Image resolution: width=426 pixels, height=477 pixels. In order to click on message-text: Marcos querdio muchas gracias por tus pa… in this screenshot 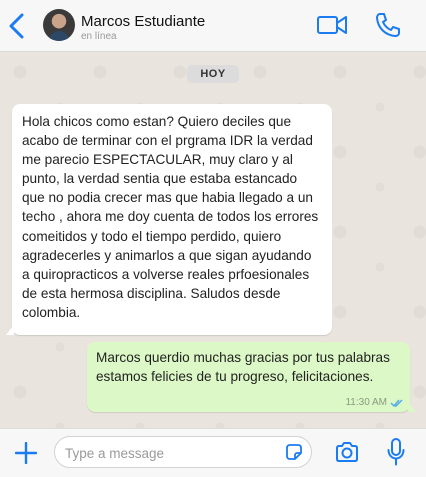, I will do `click(243, 367)`.